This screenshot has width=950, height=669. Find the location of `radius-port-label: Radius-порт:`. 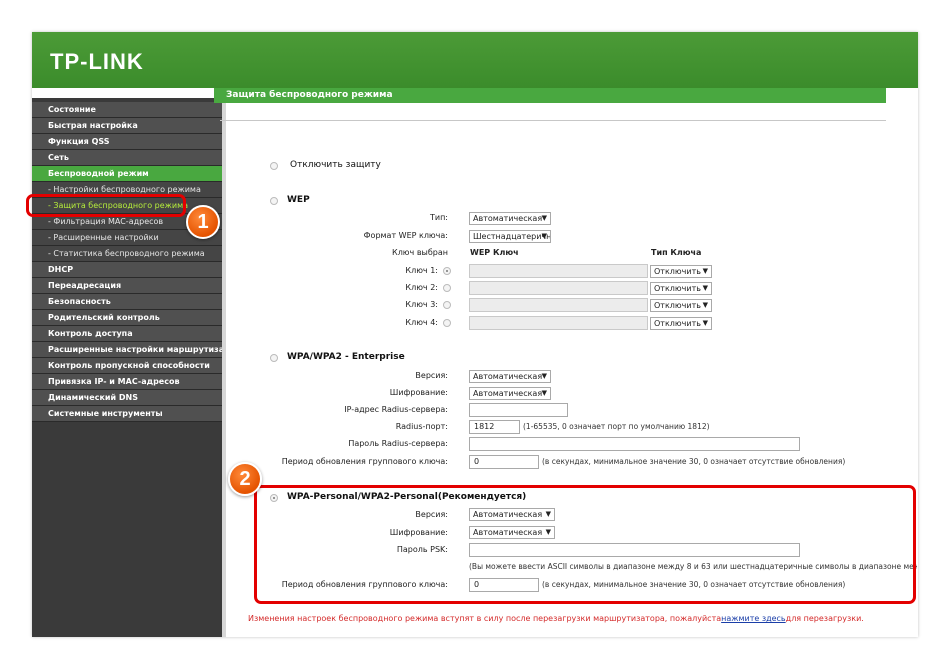

radius-port-label: Radius-порт: is located at coordinates (421, 426).